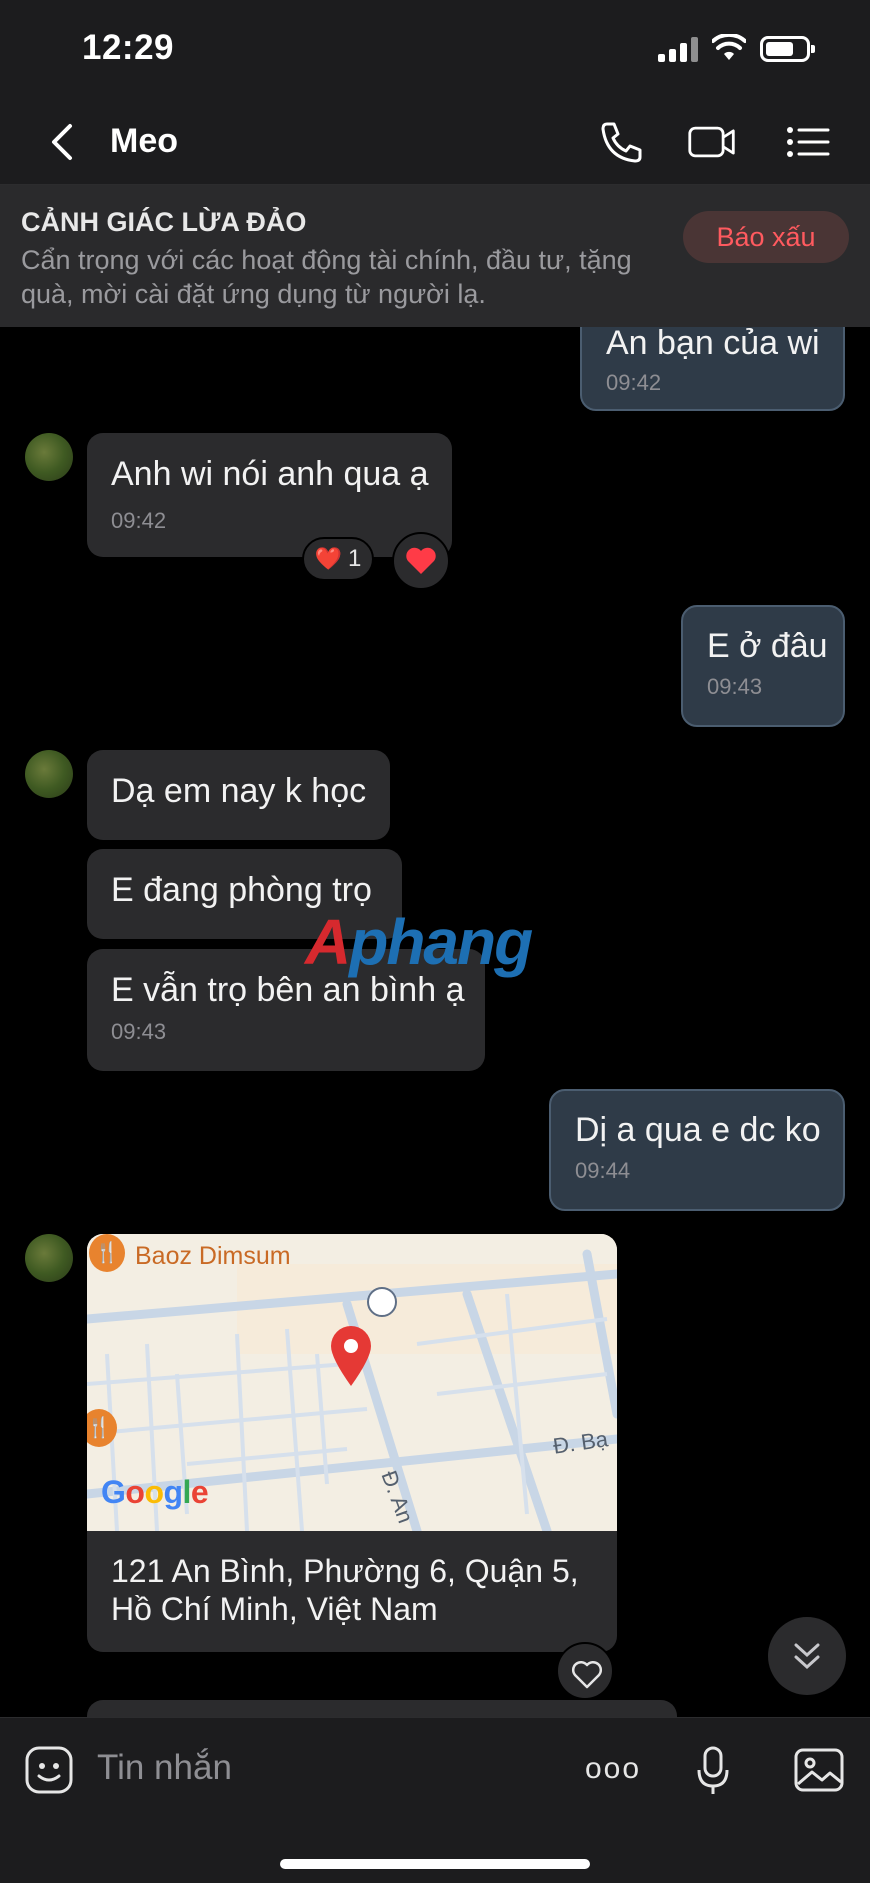 This screenshot has height=1883, width=870. What do you see at coordinates (269, 495) in the screenshot?
I see `message-bubble-incoming: Anh wi nói anh qua ạ 09:42` at bounding box center [269, 495].